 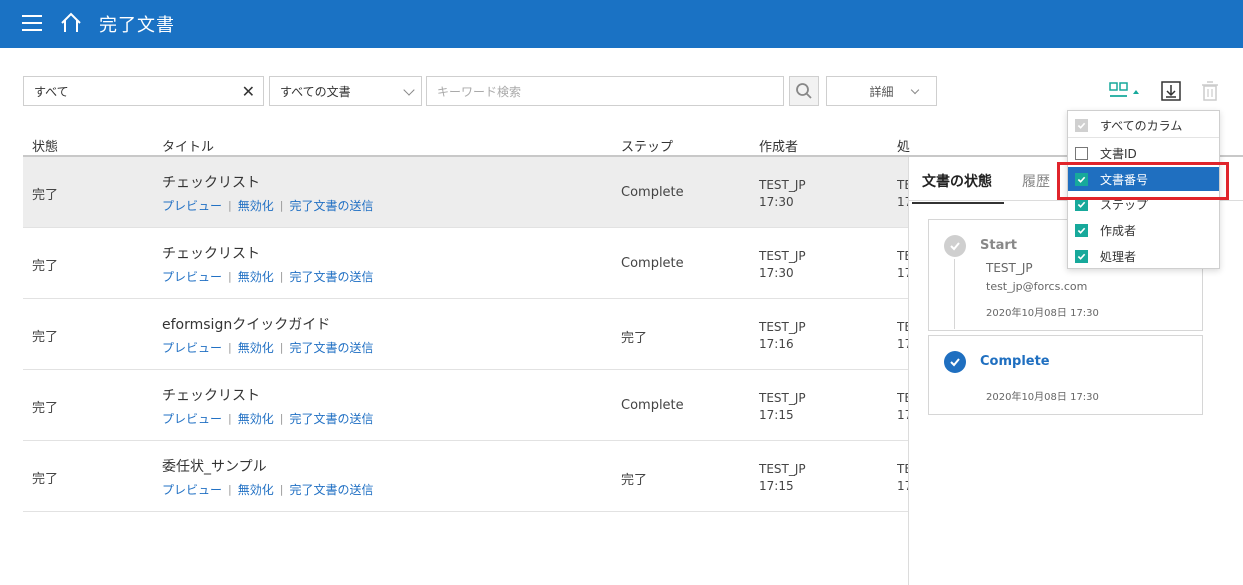 What do you see at coordinates (1125, 91) in the screenshot?
I see `column-settings-icon` at bounding box center [1125, 91].